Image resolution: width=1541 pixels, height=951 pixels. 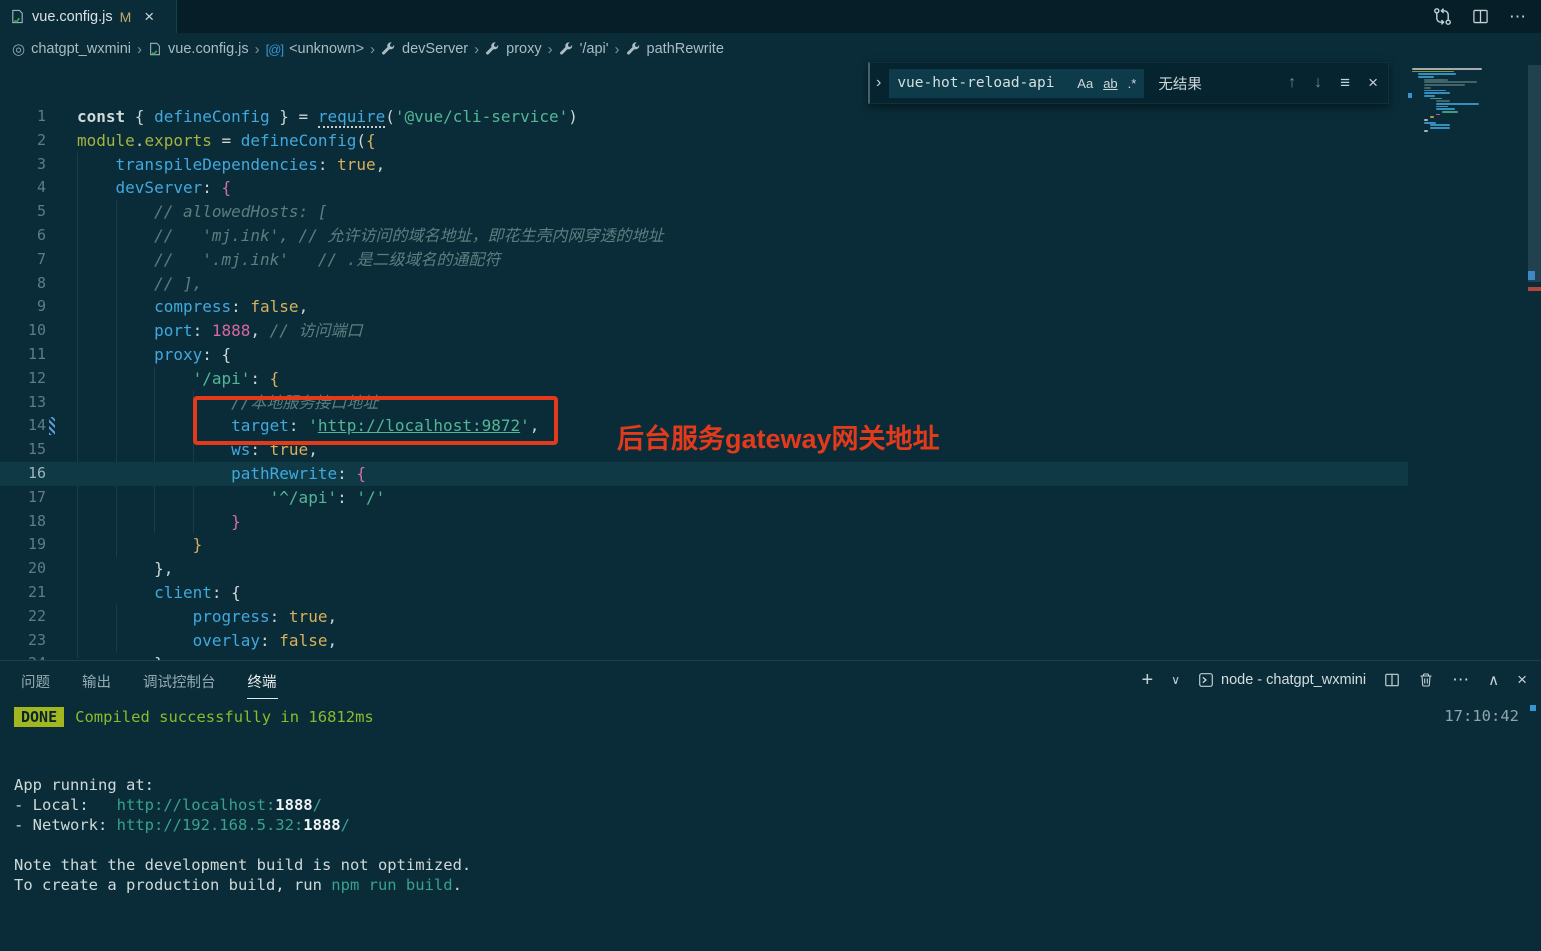 What do you see at coordinates (208, 49) in the screenshot?
I see `breadcrumb-label: vue.config.js` at bounding box center [208, 49].